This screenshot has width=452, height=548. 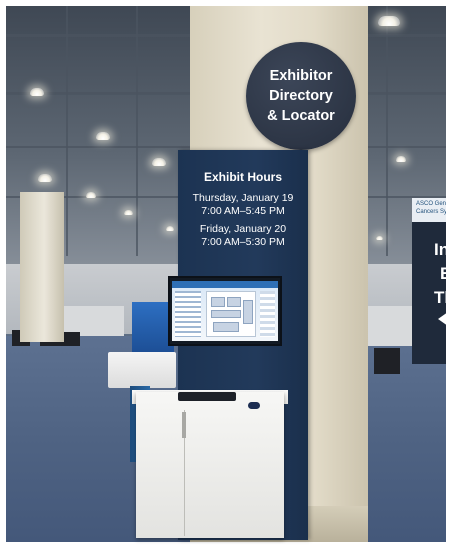 I want to click on kiosk-monitor, so click(x=225, y=311).